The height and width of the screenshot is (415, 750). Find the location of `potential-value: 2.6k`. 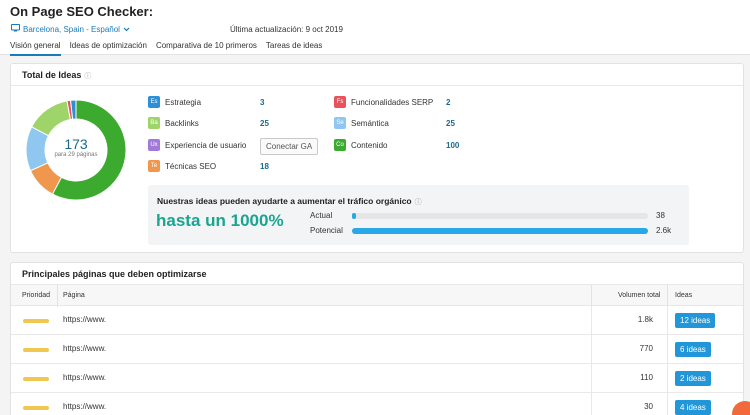

potential-value: 2.6k is located at coordinates (664, 230).